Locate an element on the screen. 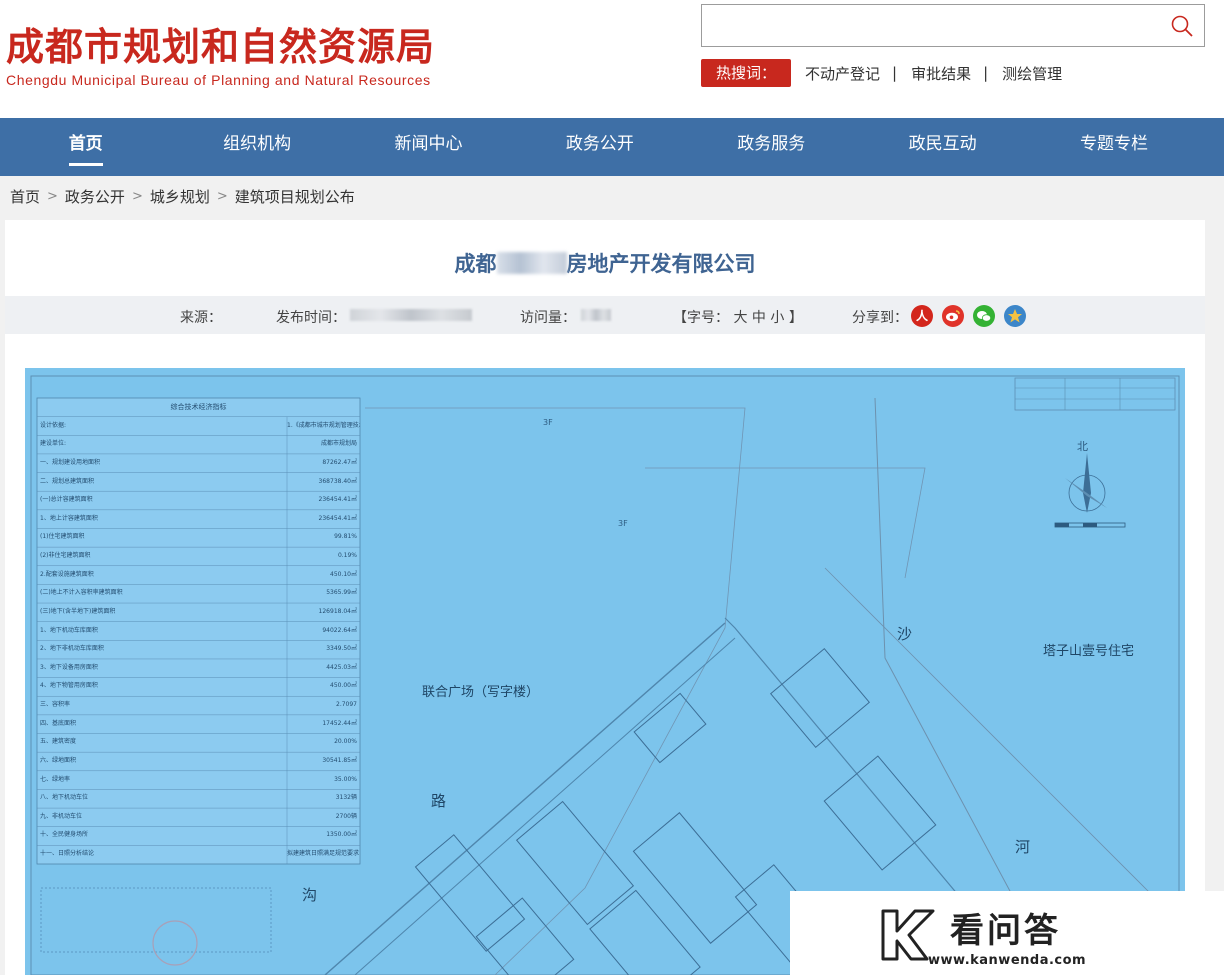  nav-item-organization: 组织机构 is located at coordinates (256, 147).